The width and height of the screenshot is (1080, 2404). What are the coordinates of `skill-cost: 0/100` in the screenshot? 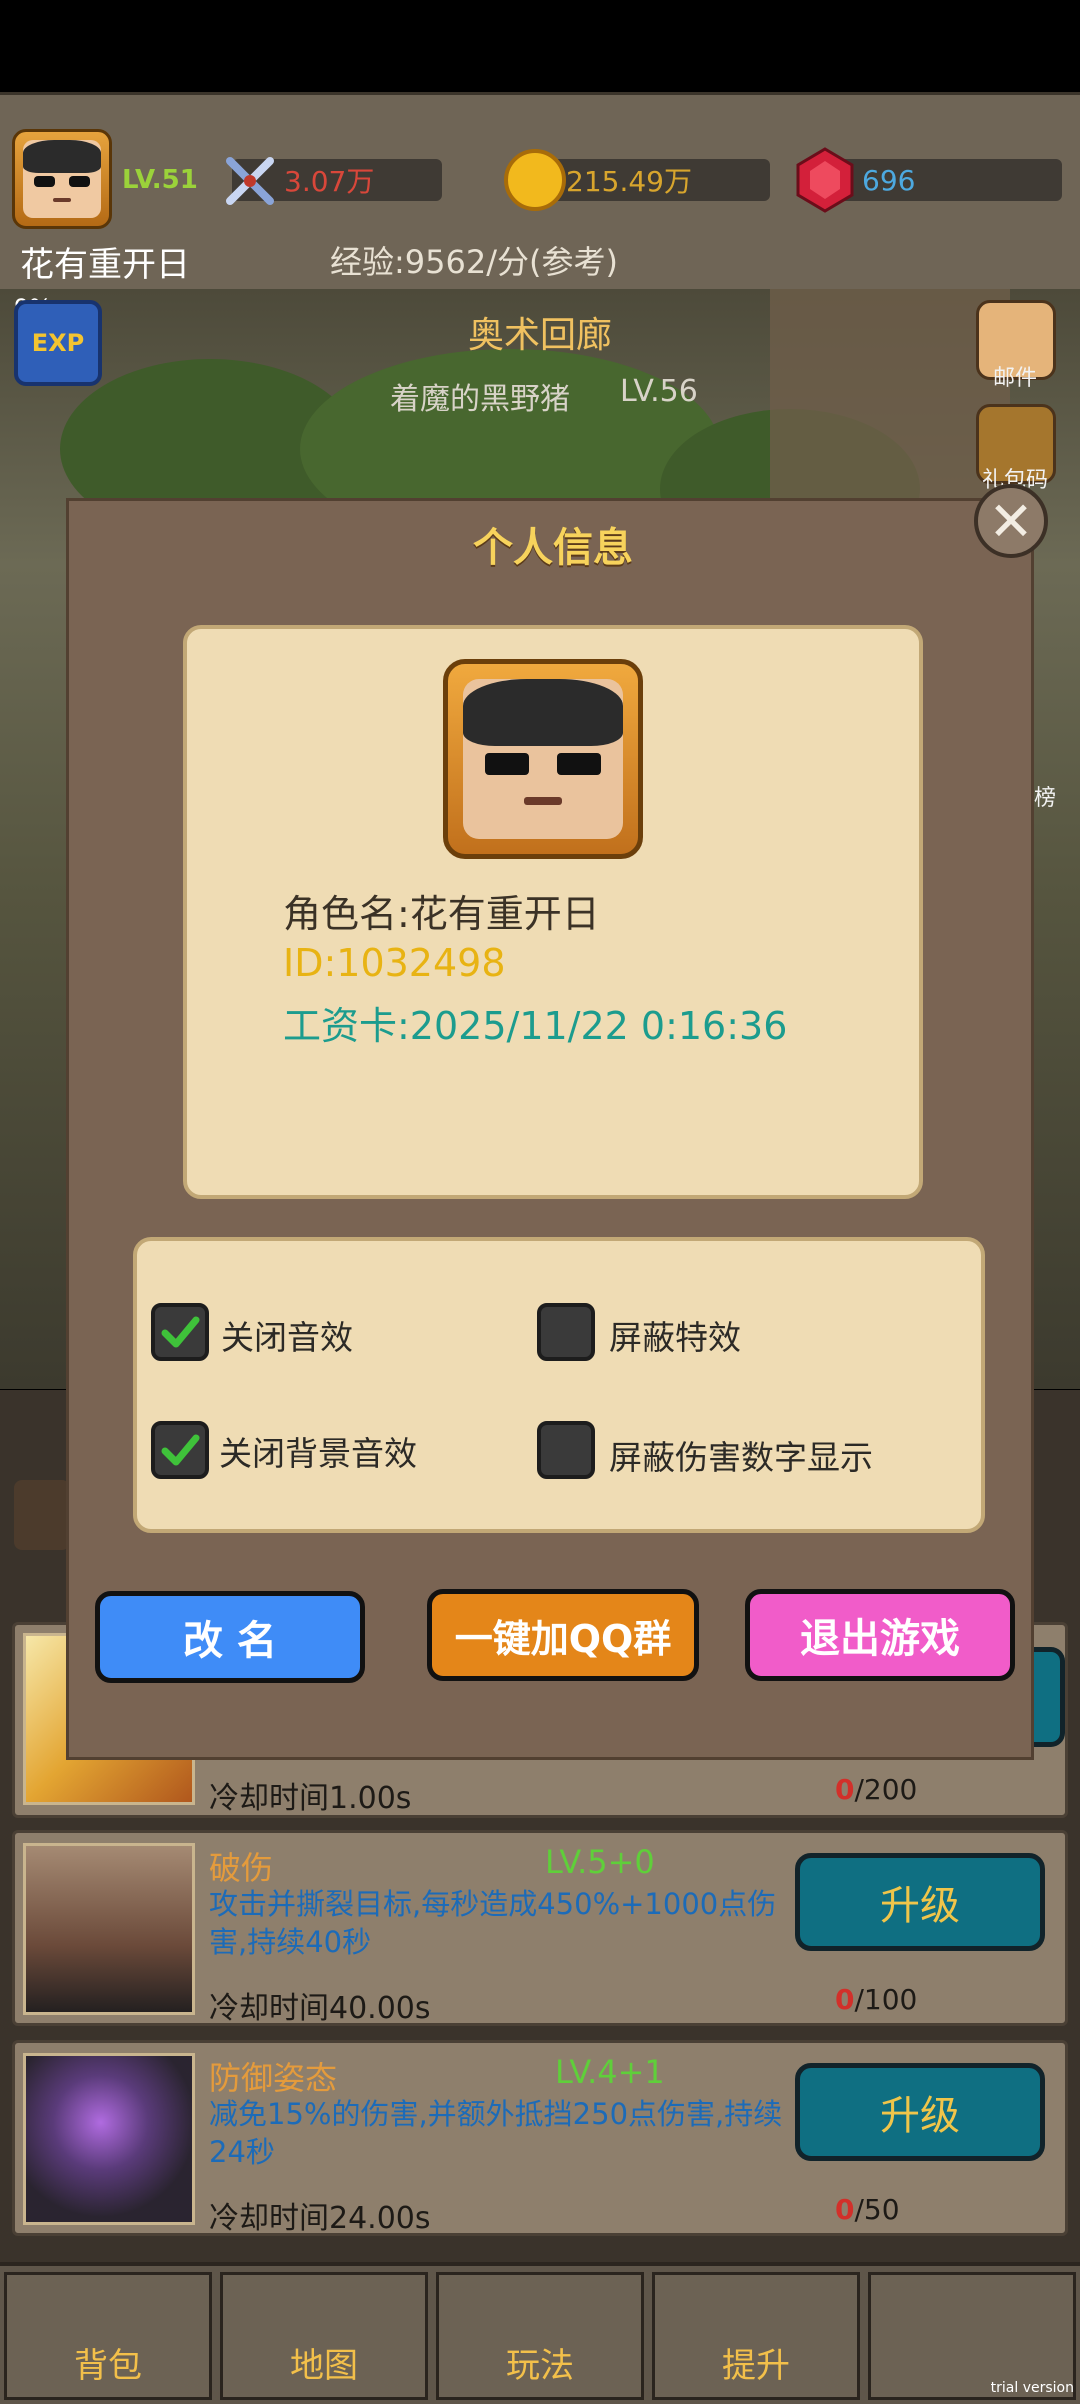 It's located at (876, 1999).